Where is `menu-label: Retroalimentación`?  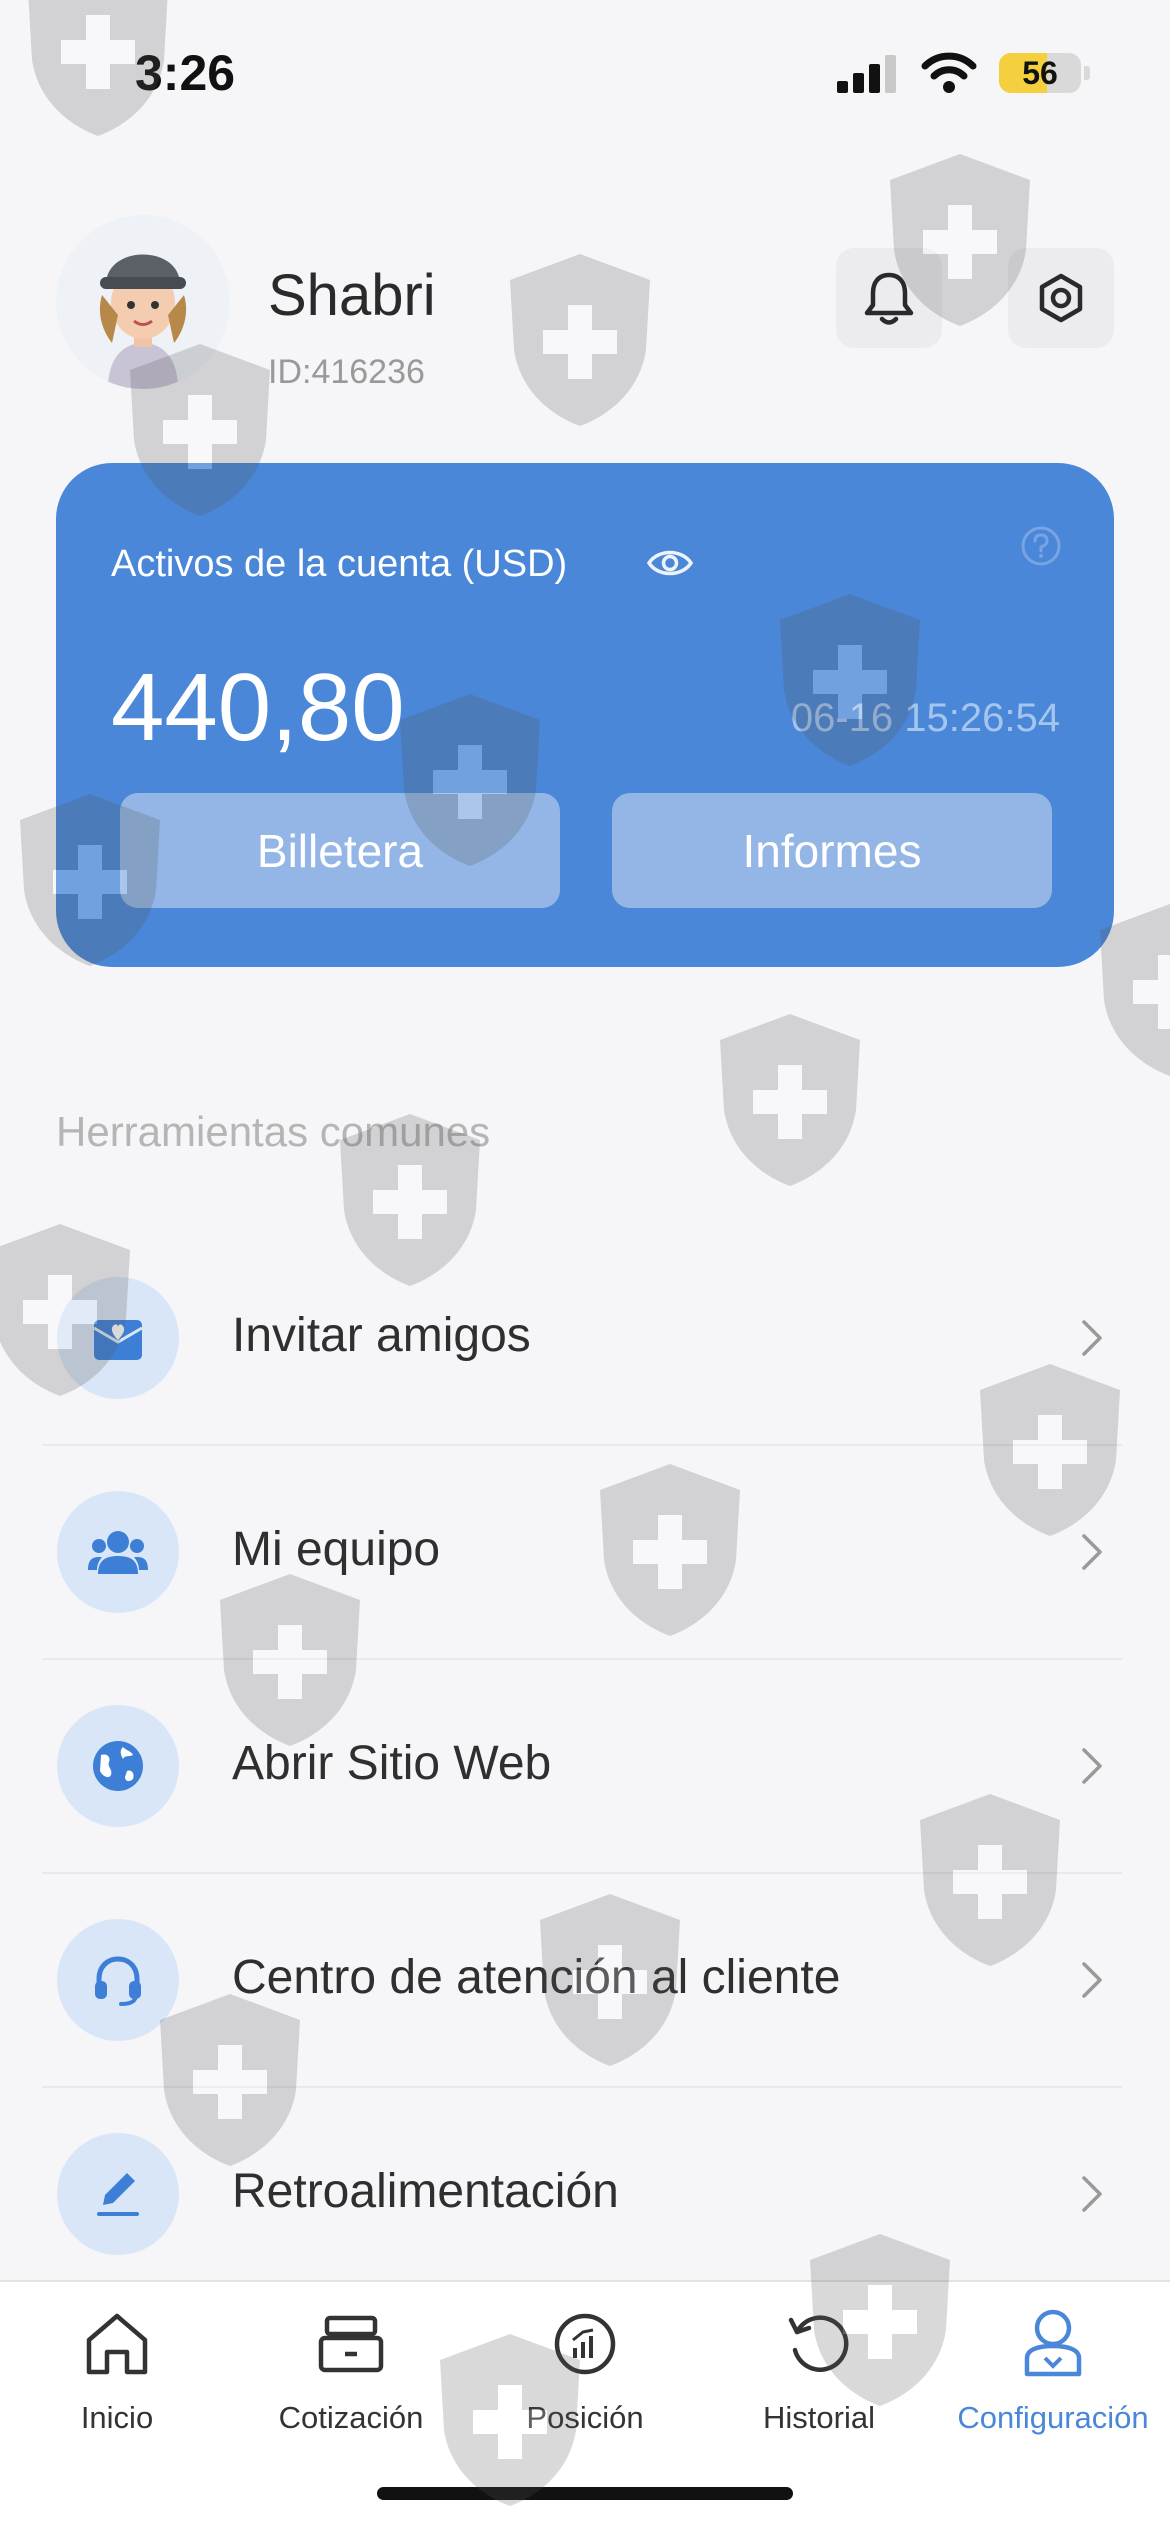
menu-label: Retroalimentación is located at coordinates (425, 2191).